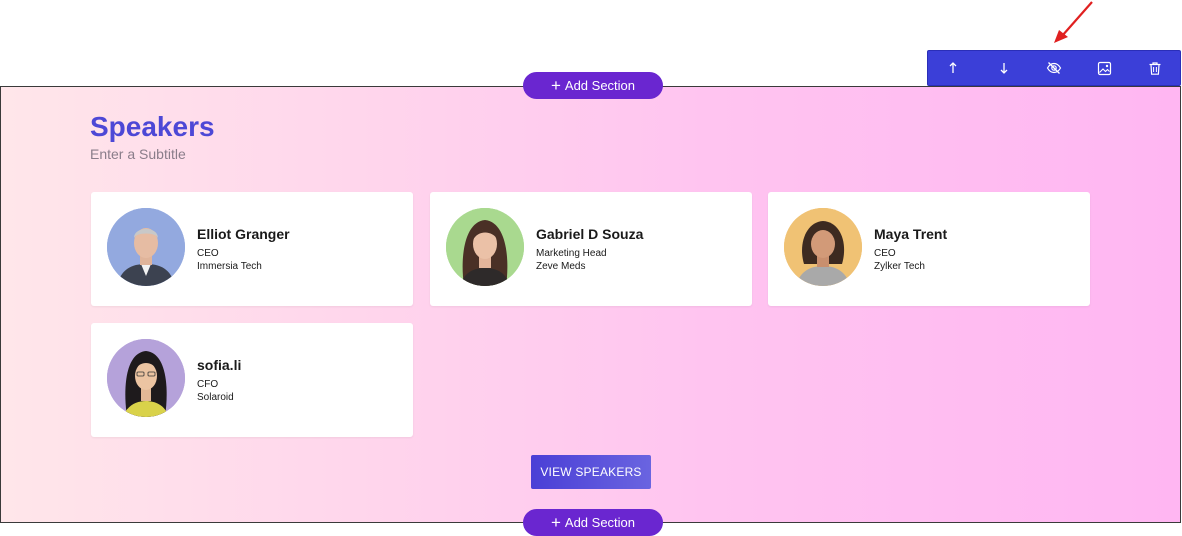 Image resolution: width=1182 pixels, height=536 pixels. I want to click on speaker-company: Zylker Tech, so click(899, 266).